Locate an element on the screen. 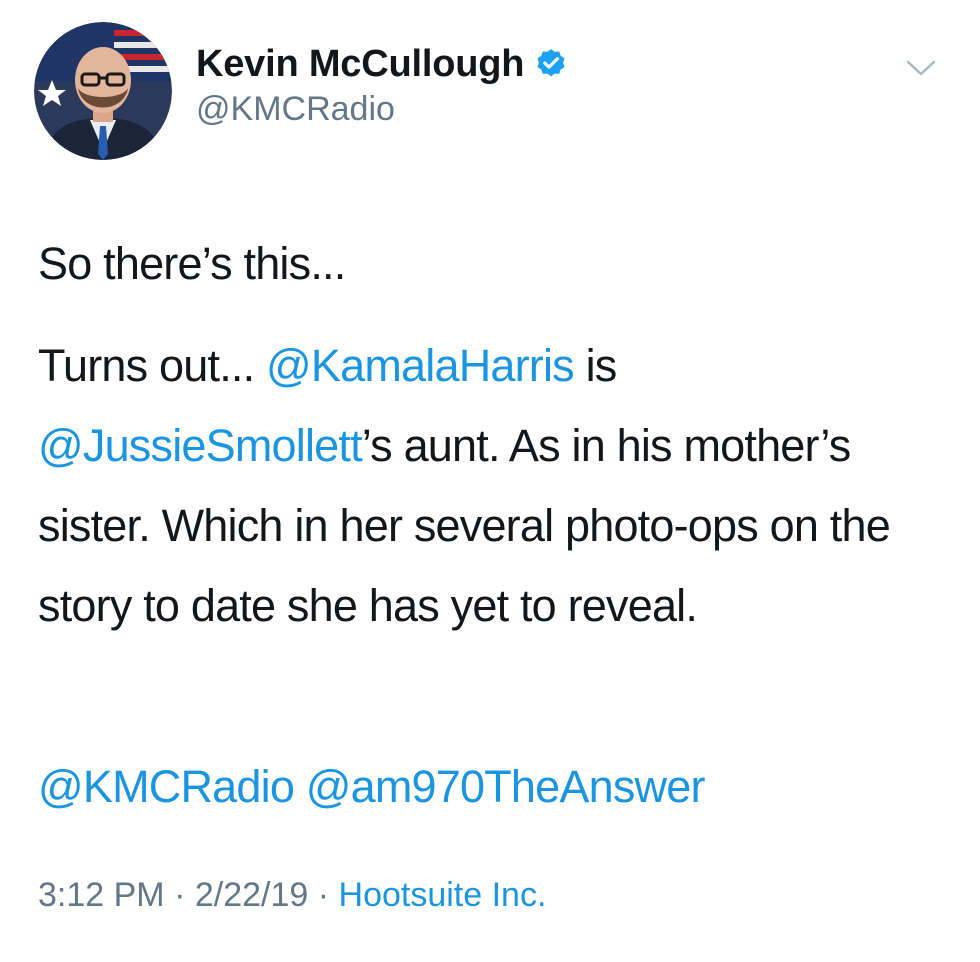 This screenshot has height=962, width=980. tweet-source-link: Hootsuite Inc. is located at coordinates (443, 895).